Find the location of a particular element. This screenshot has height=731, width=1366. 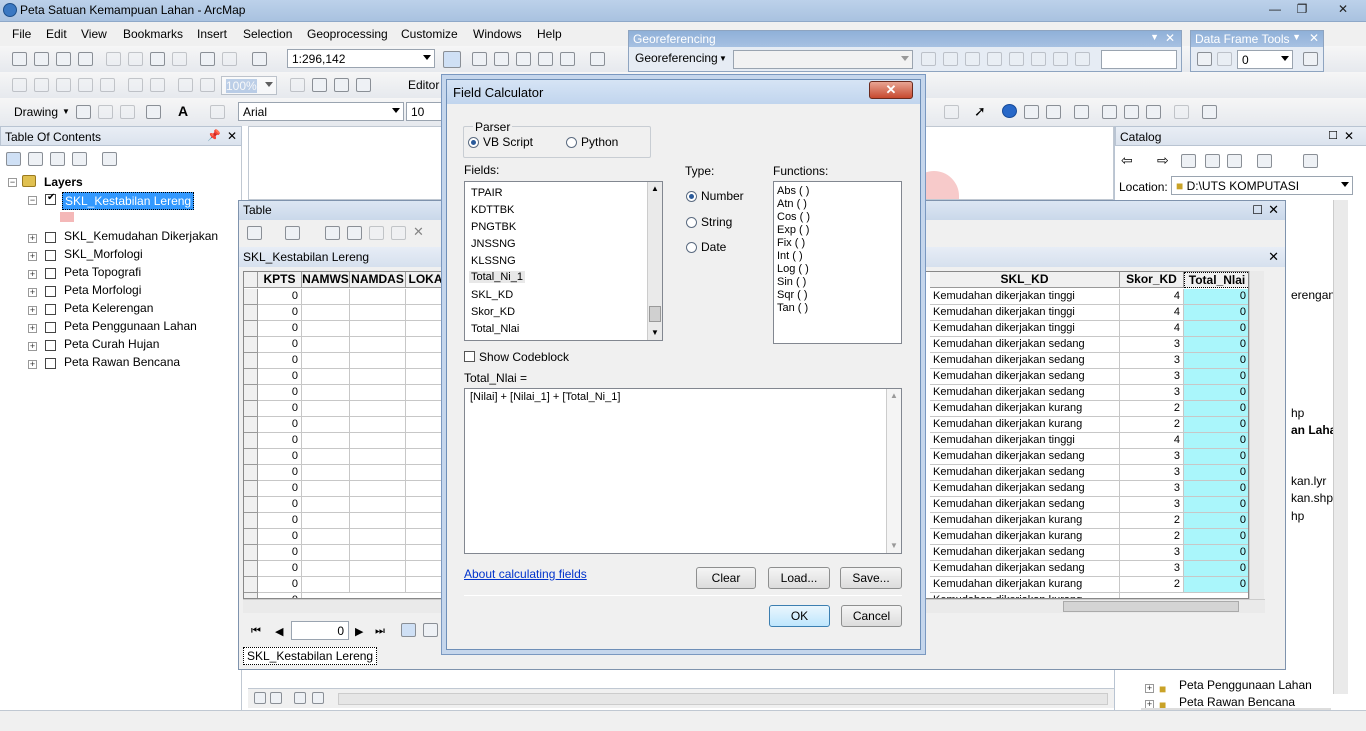

find-icon is located at coordinates (1109, 112).